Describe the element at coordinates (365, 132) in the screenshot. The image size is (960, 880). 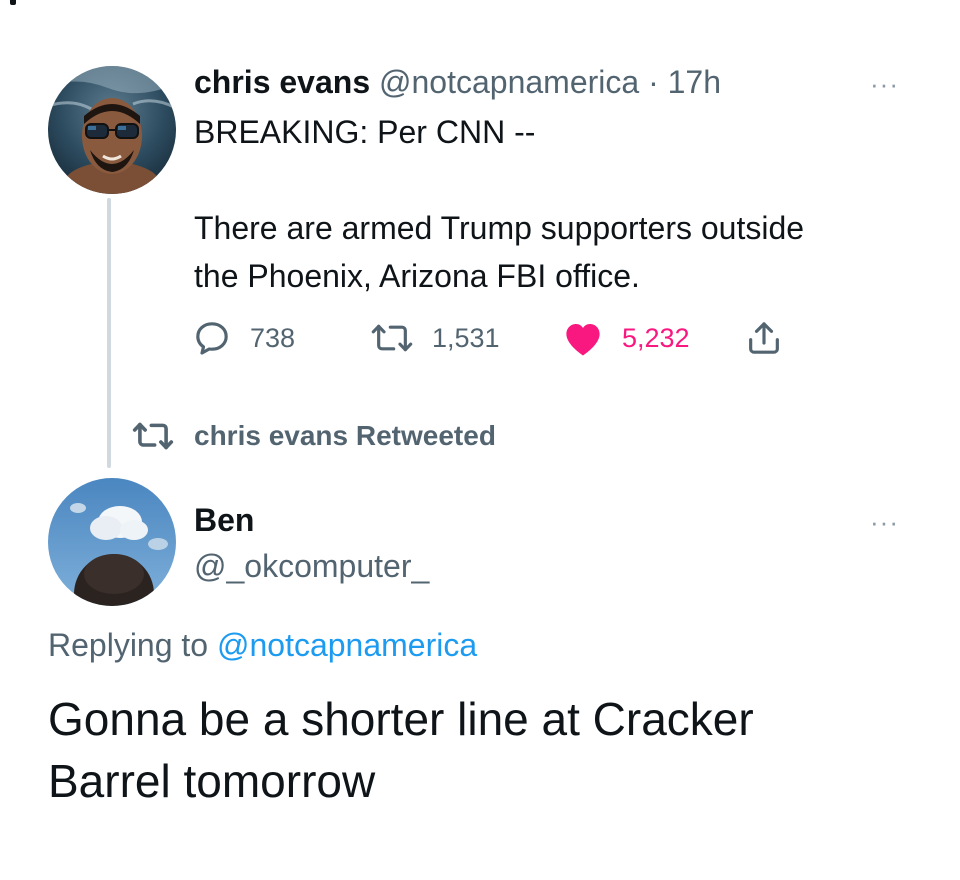
I see `tweet-text-line-1: BREAKING: Per CNN --` at that location.